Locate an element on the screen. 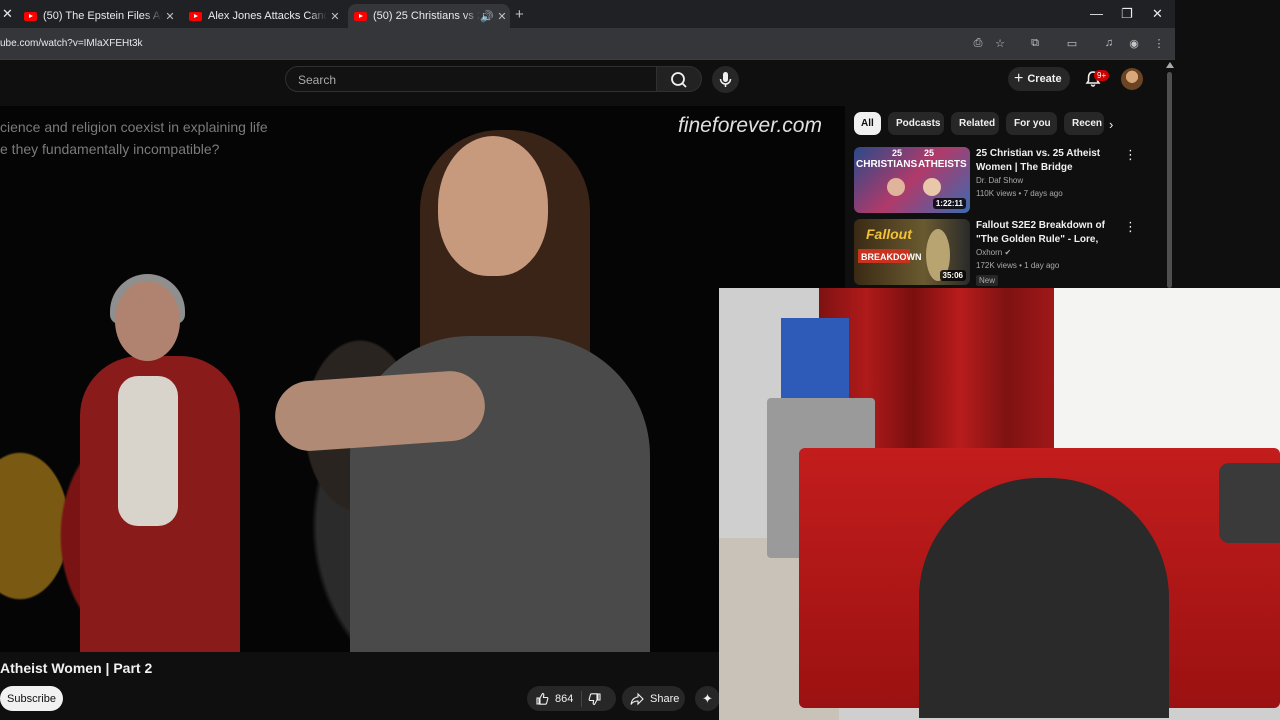  search-input: Search is located at coordinates (471, 79).